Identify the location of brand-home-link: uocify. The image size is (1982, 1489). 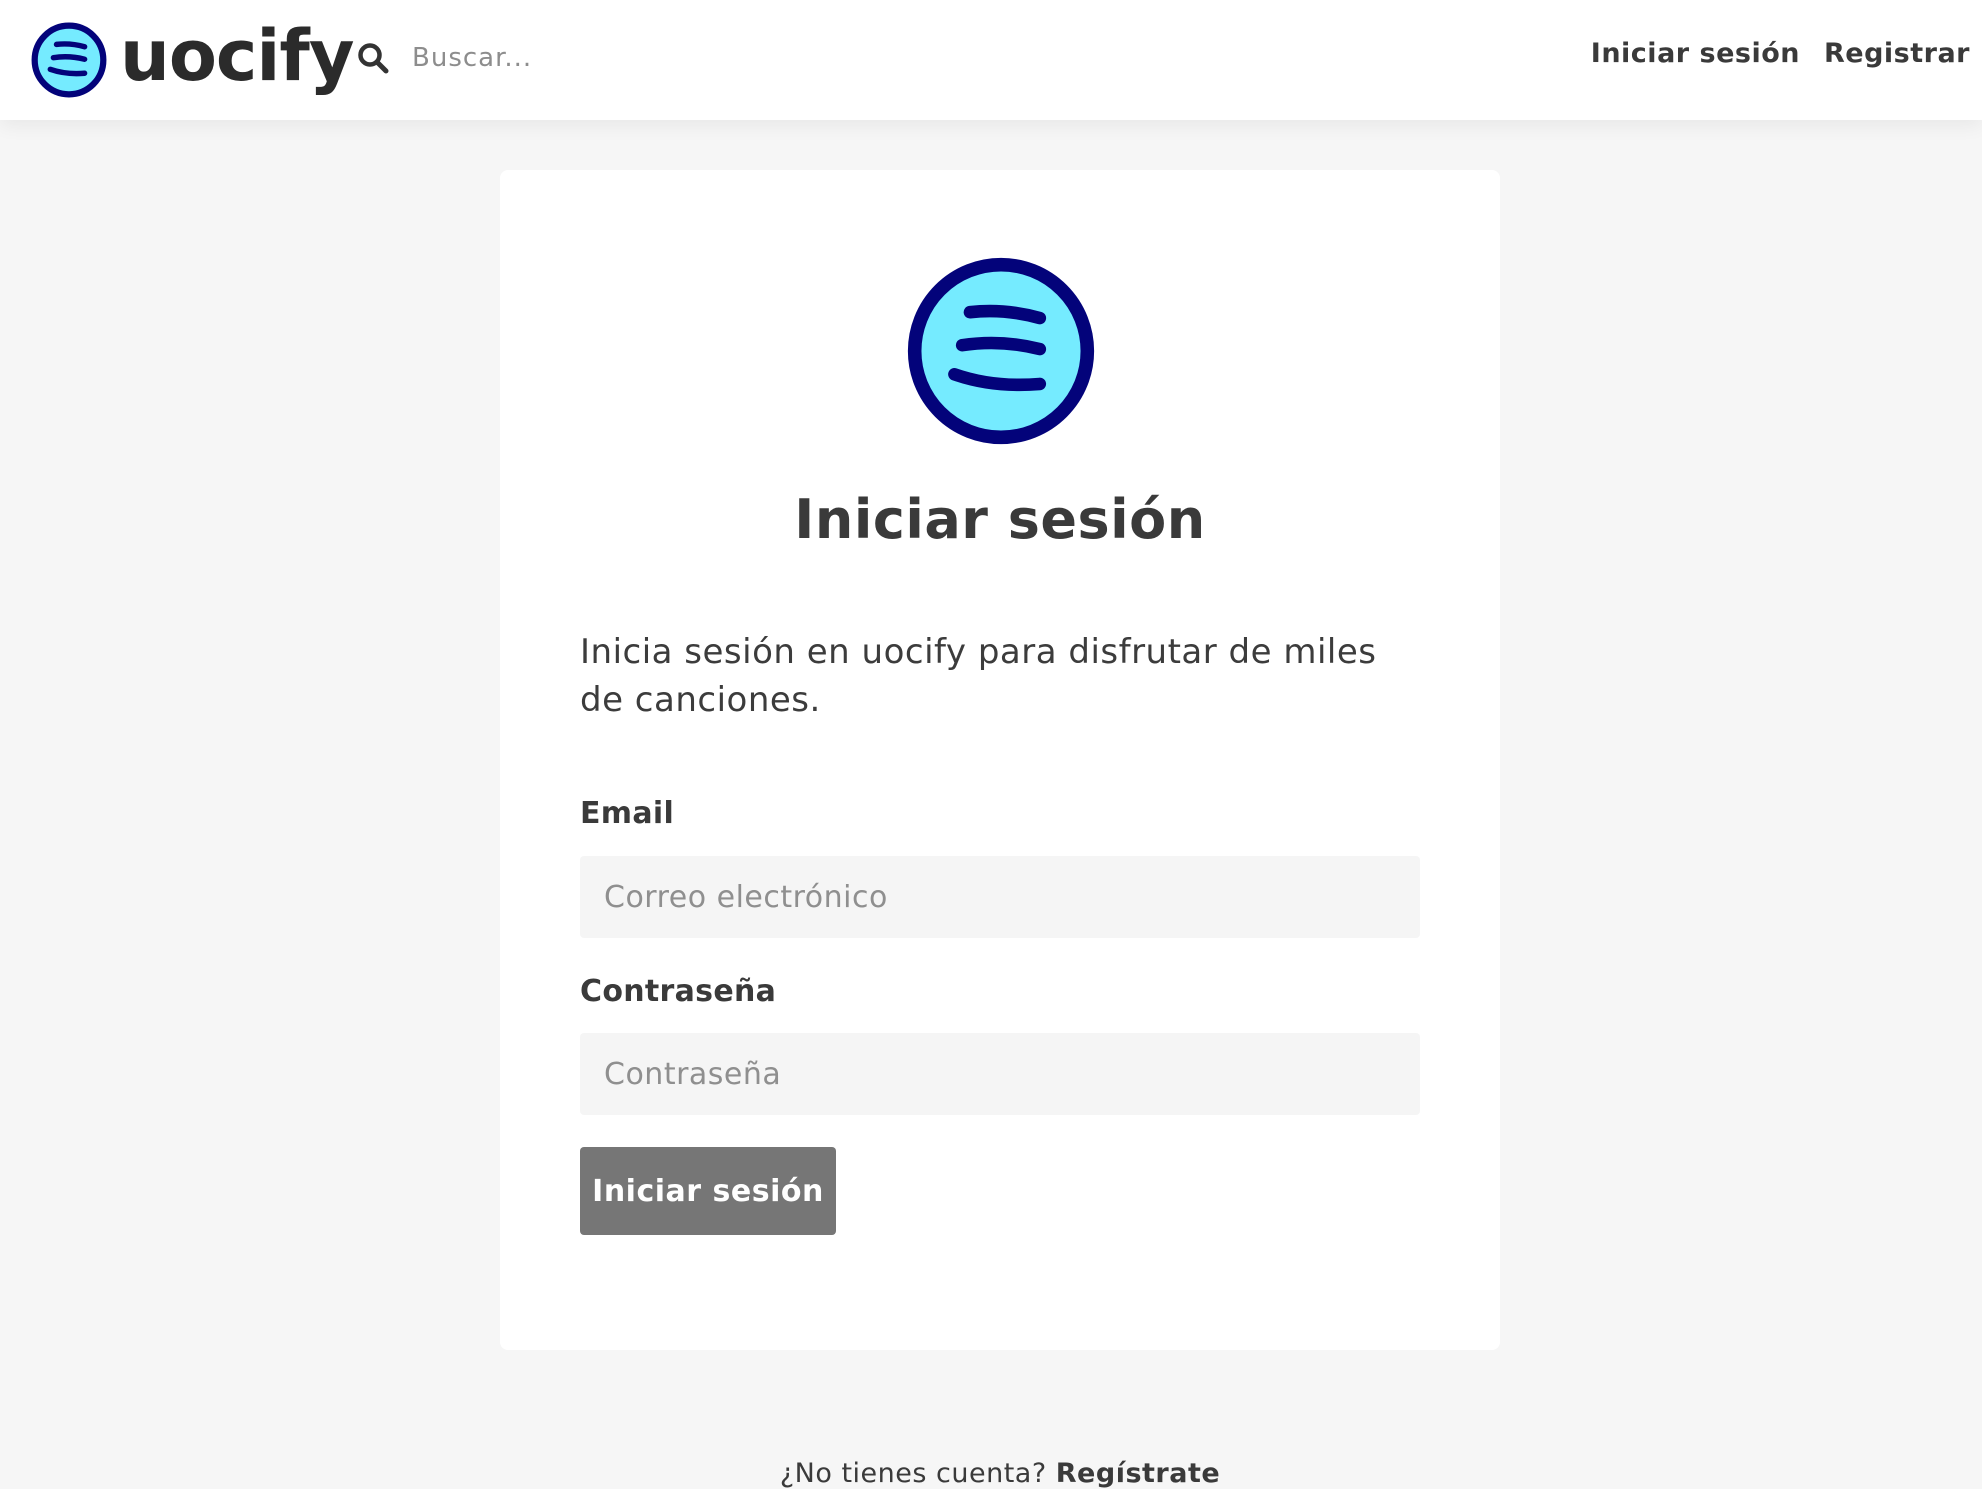
(192, 60).